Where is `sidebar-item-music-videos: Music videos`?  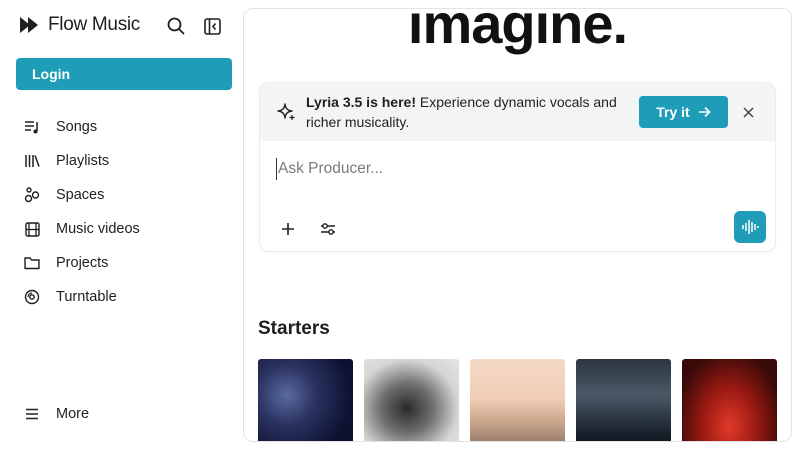 sidebar-item-music-videos: Music videos is located at coordinates (82, 229).